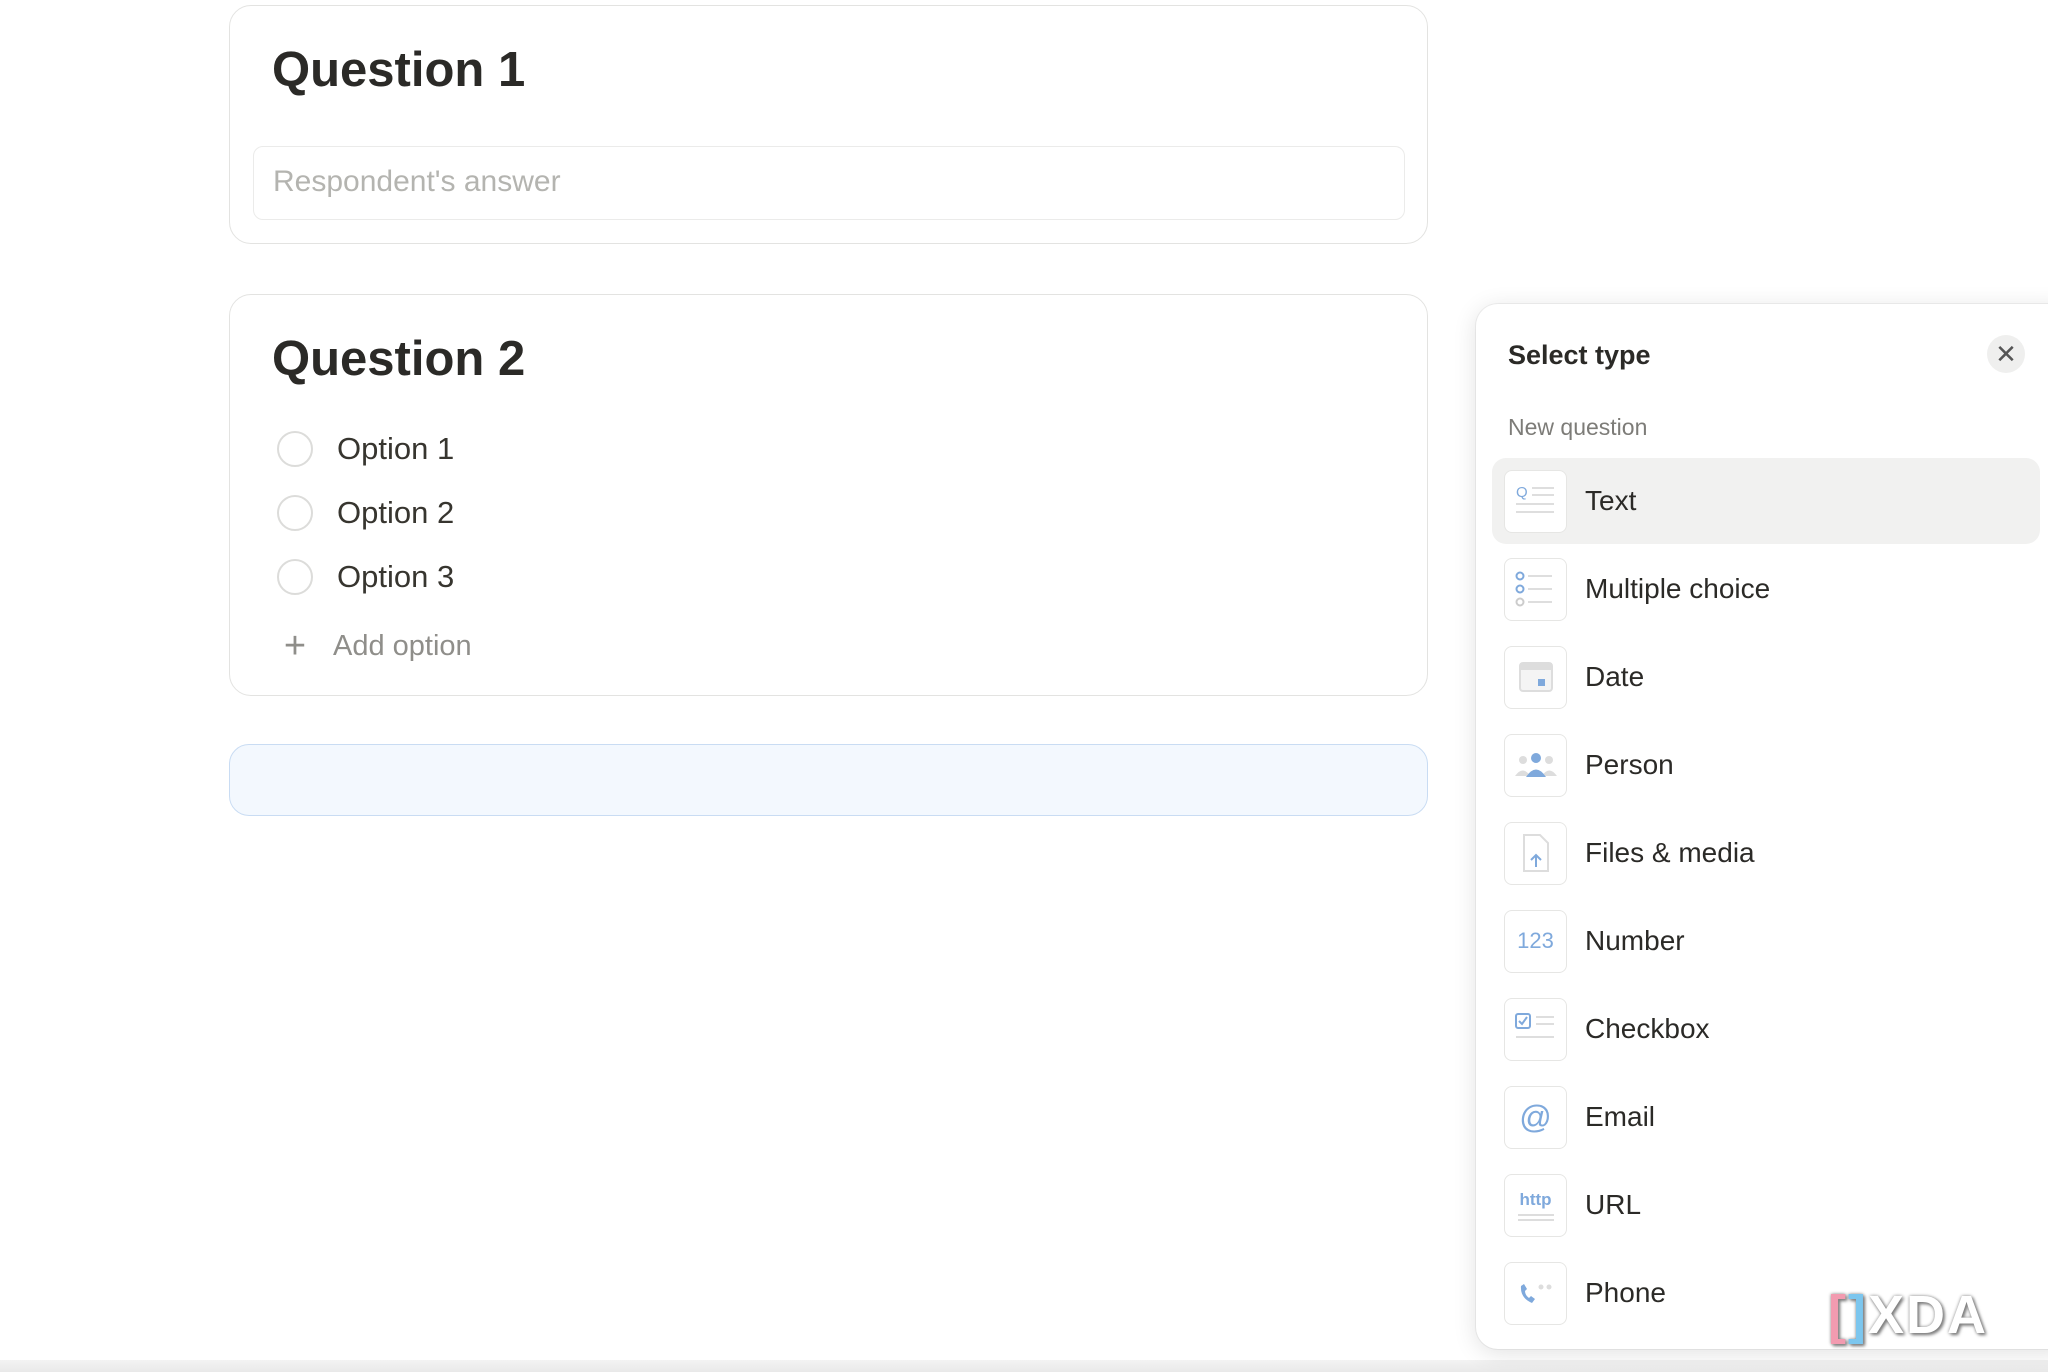 The image size is (2048, 1372). Describe the element at coordinates (828, 124) in the screenshot. I see `question-1-card: Question 1 Respondent's answer` at that location.